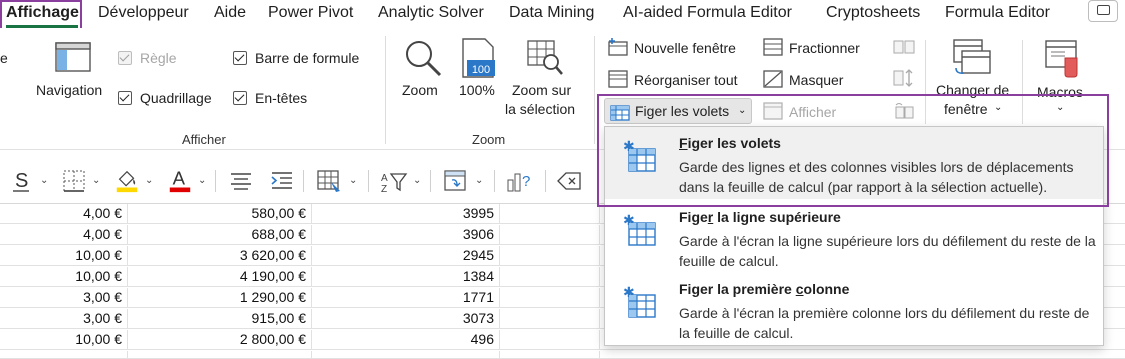 The height and width of the screenshot is (359, 1125). I want to click on sort-filter-icon: A Z, so click(394, 181).